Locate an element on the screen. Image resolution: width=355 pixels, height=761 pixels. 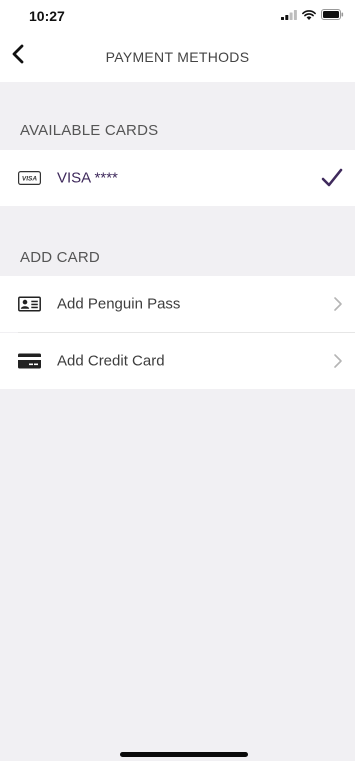
visa-icon-text: VISA is located at coordinates (29, 179).